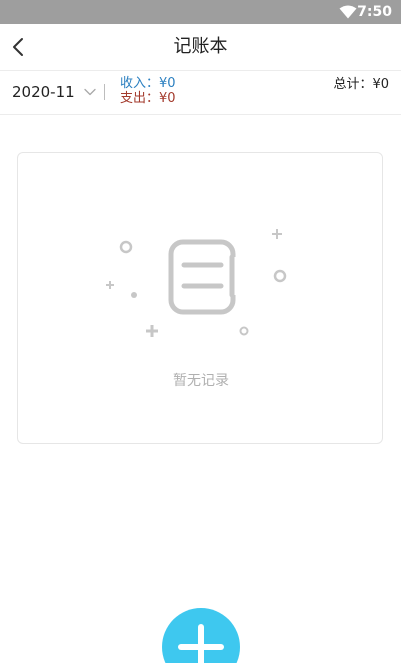  I want to click on app-bar: 记账本, so click(200, 47).